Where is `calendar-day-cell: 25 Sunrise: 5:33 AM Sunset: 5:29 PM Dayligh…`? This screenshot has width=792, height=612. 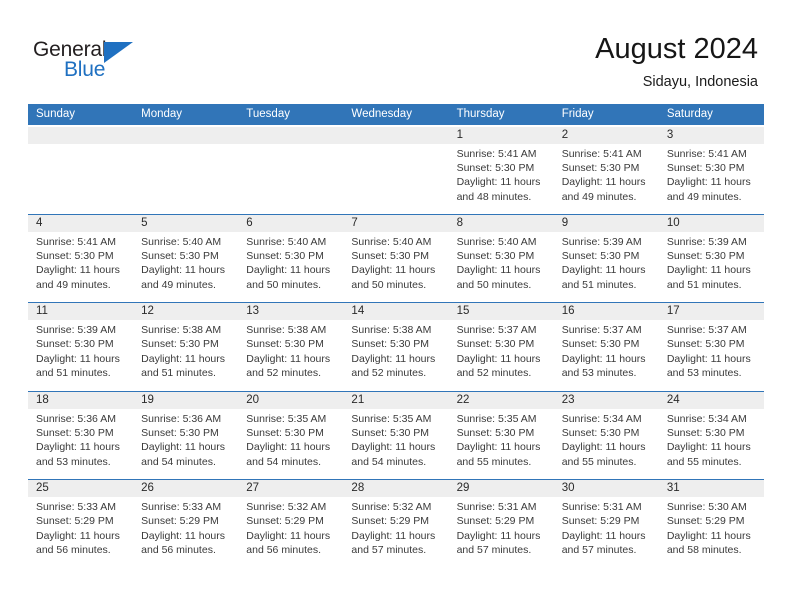 calendar-day-cell: 25 Sunrise: 5:33 AM Sunset: 5:29 PM Dayligh… is located at coordinates (81, 524).